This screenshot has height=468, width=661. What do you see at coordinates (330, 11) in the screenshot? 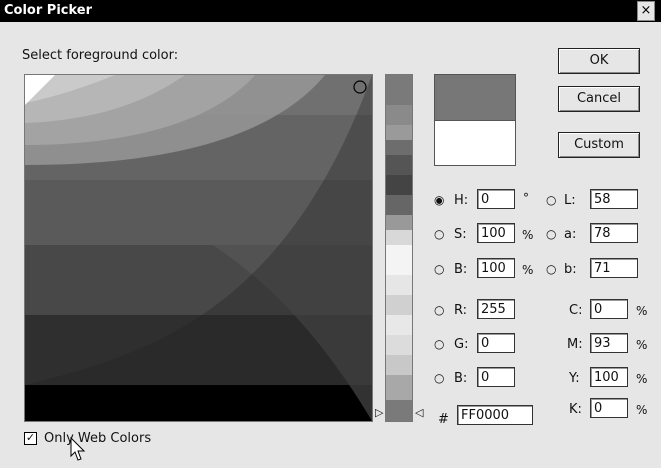
I see `title-bar: Color Picker ×` at bounding box center [330, 11].